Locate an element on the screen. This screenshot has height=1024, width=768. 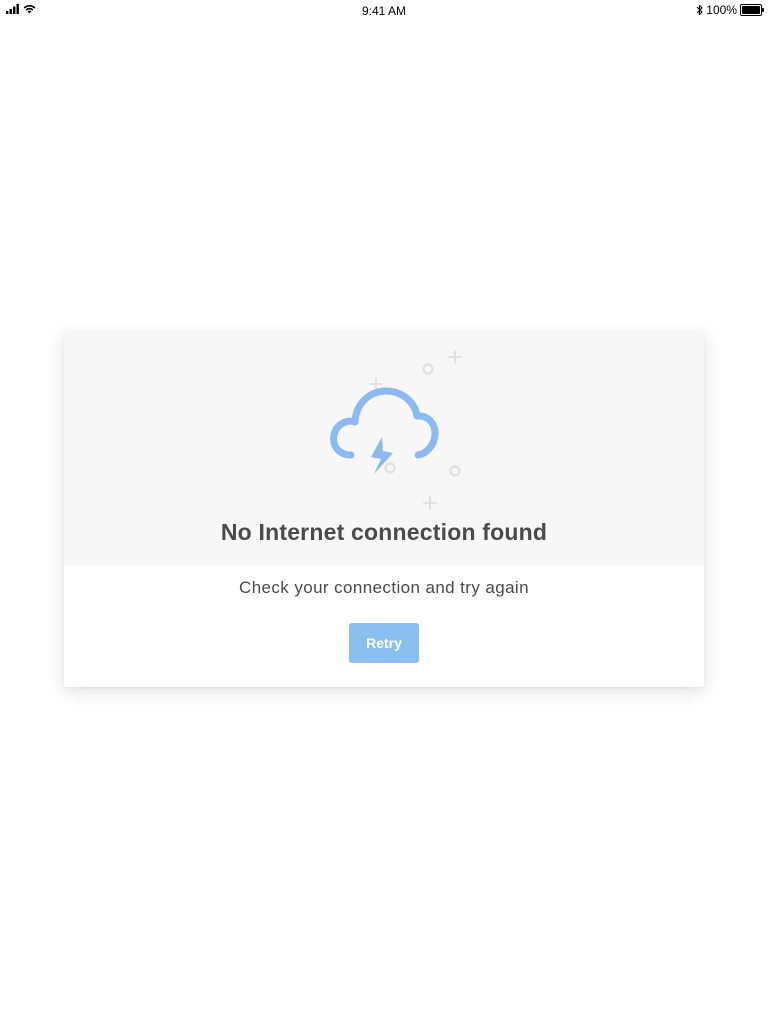
decoration-group is located at coordinates (403, 436).